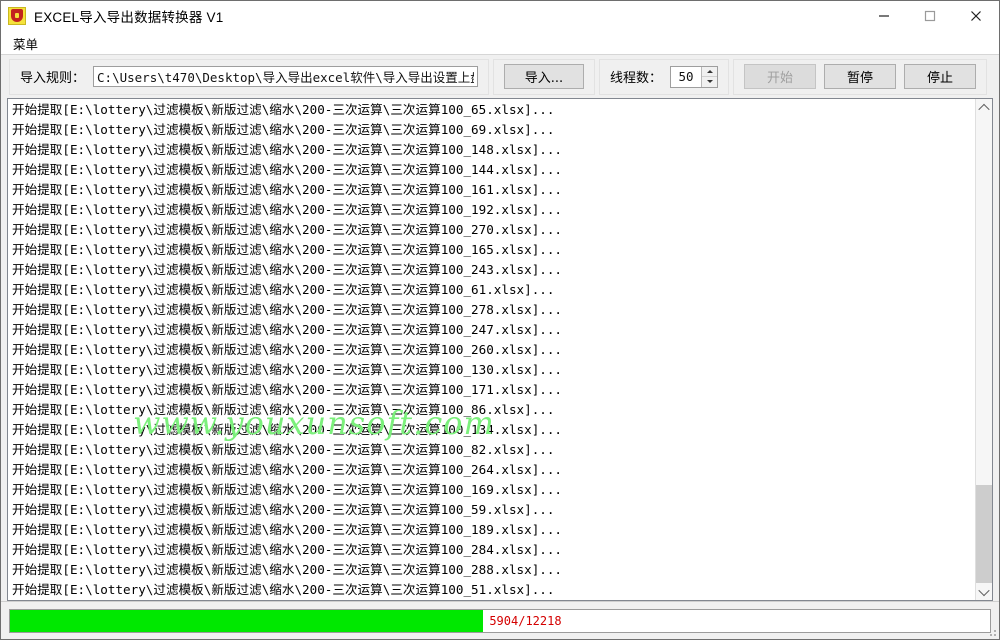 The height and width of the screenshot is (640, 1000). What do you see at coordinates (129, 17) in the screenshot?
I see `window-title: EXCEL导入导出数据转换器 V1` at bounding box center [129, 17].